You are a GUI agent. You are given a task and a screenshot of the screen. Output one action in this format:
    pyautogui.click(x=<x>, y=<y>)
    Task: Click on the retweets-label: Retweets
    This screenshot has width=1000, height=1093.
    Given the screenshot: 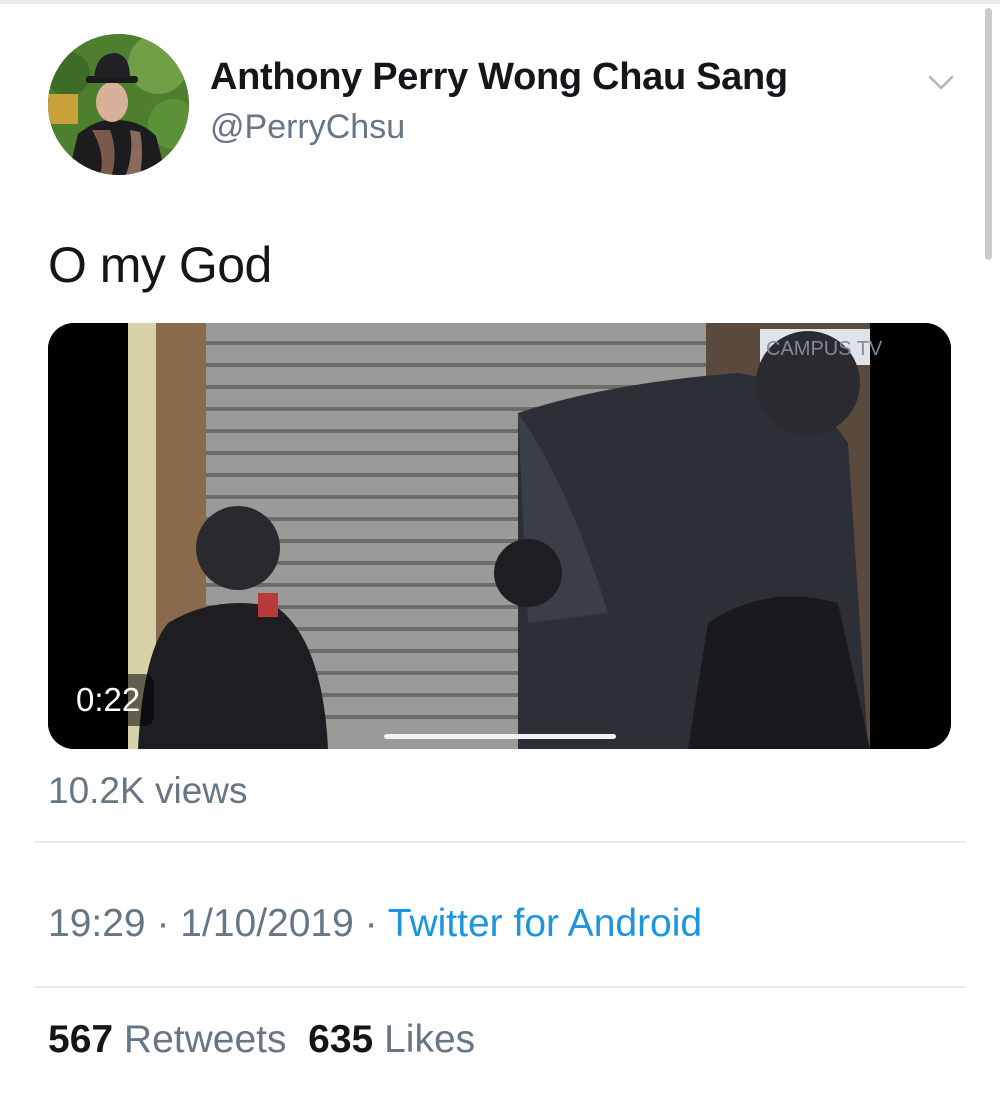 What is the action you would take?
    pyautogui.click(x=205, y=1039)
    